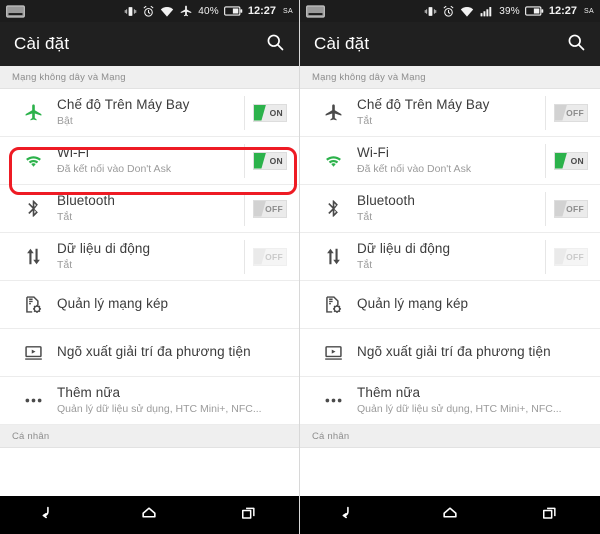 The width and height of the screenshot is (600, 534). I want to click on airplane-icon, so click(186, 11).